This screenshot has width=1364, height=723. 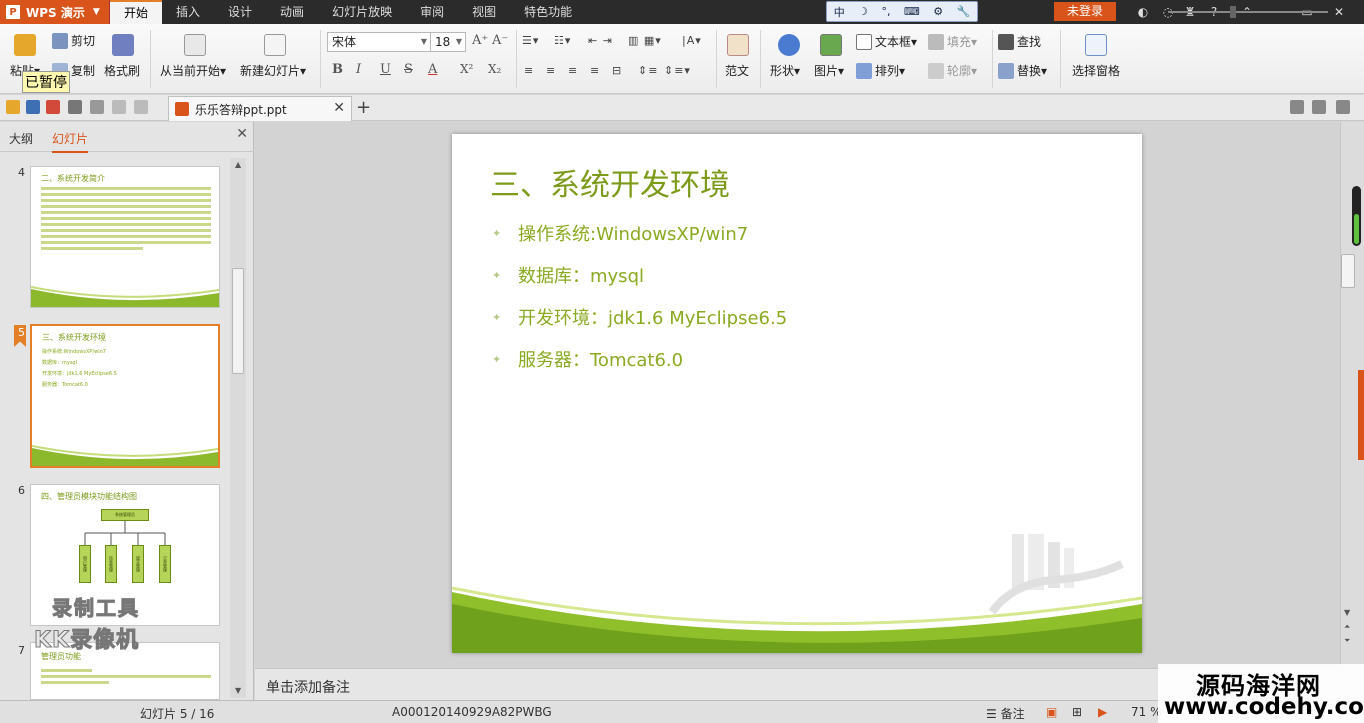 I want to click on restore-doc-icon, so click(x=1343, y=107).